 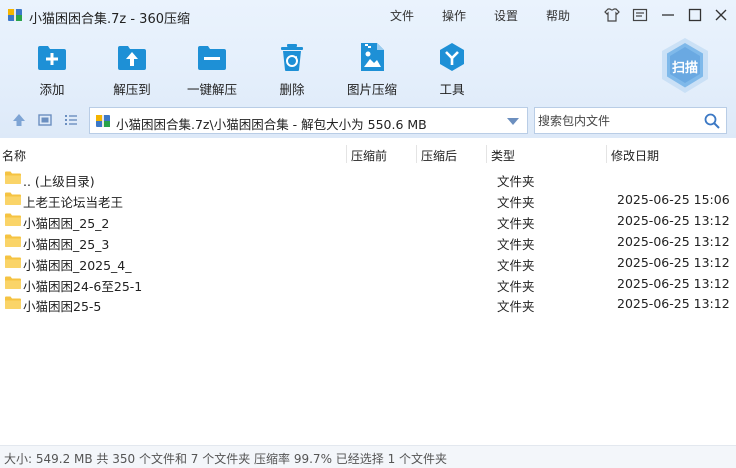 I want to click on window-title: 小猫困困合集.7z - 360压缩, so click(x=109, y=19).